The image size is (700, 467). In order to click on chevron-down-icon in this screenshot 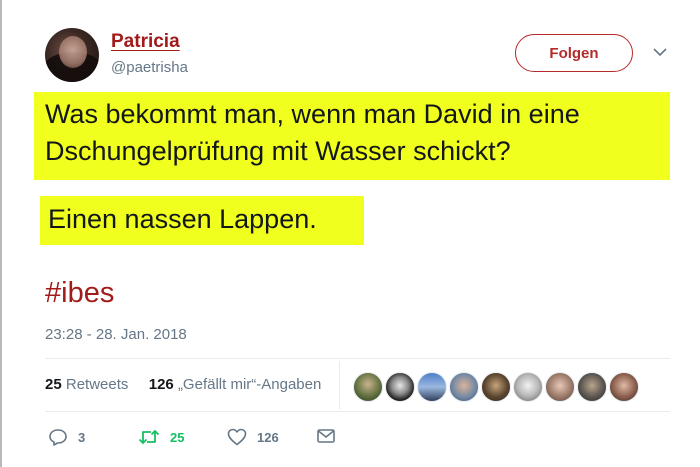, I will do `click(660, 52)`.